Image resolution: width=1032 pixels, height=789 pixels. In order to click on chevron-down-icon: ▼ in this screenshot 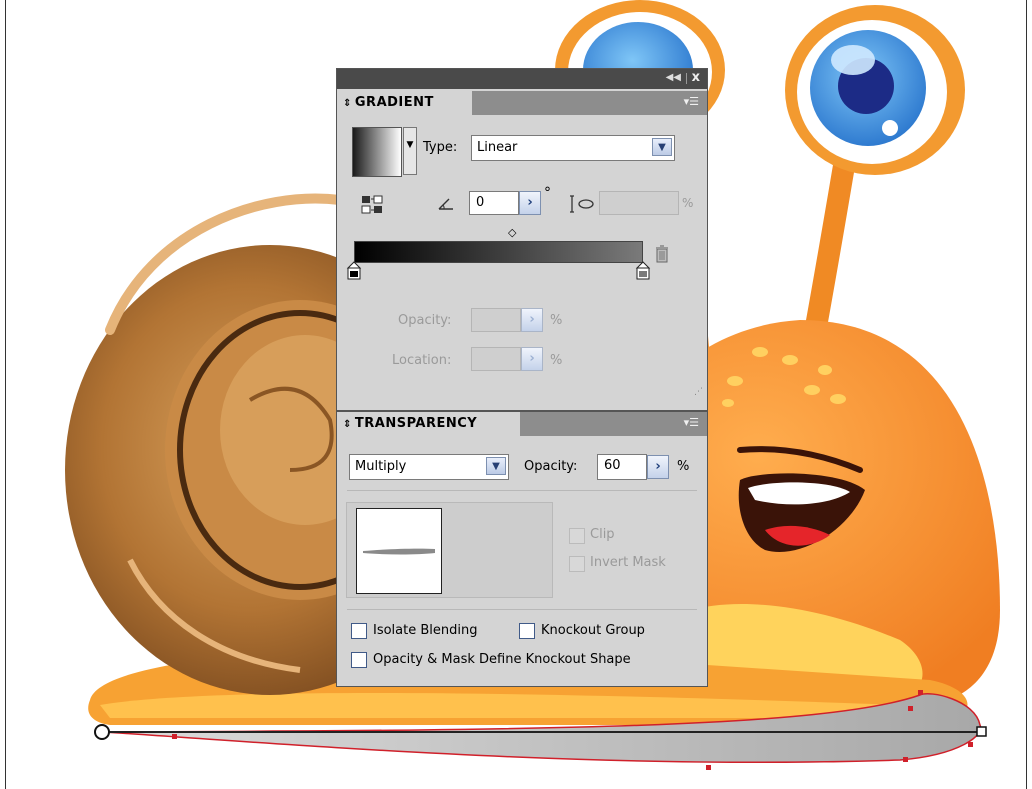, I will do `click(496, 466)`.